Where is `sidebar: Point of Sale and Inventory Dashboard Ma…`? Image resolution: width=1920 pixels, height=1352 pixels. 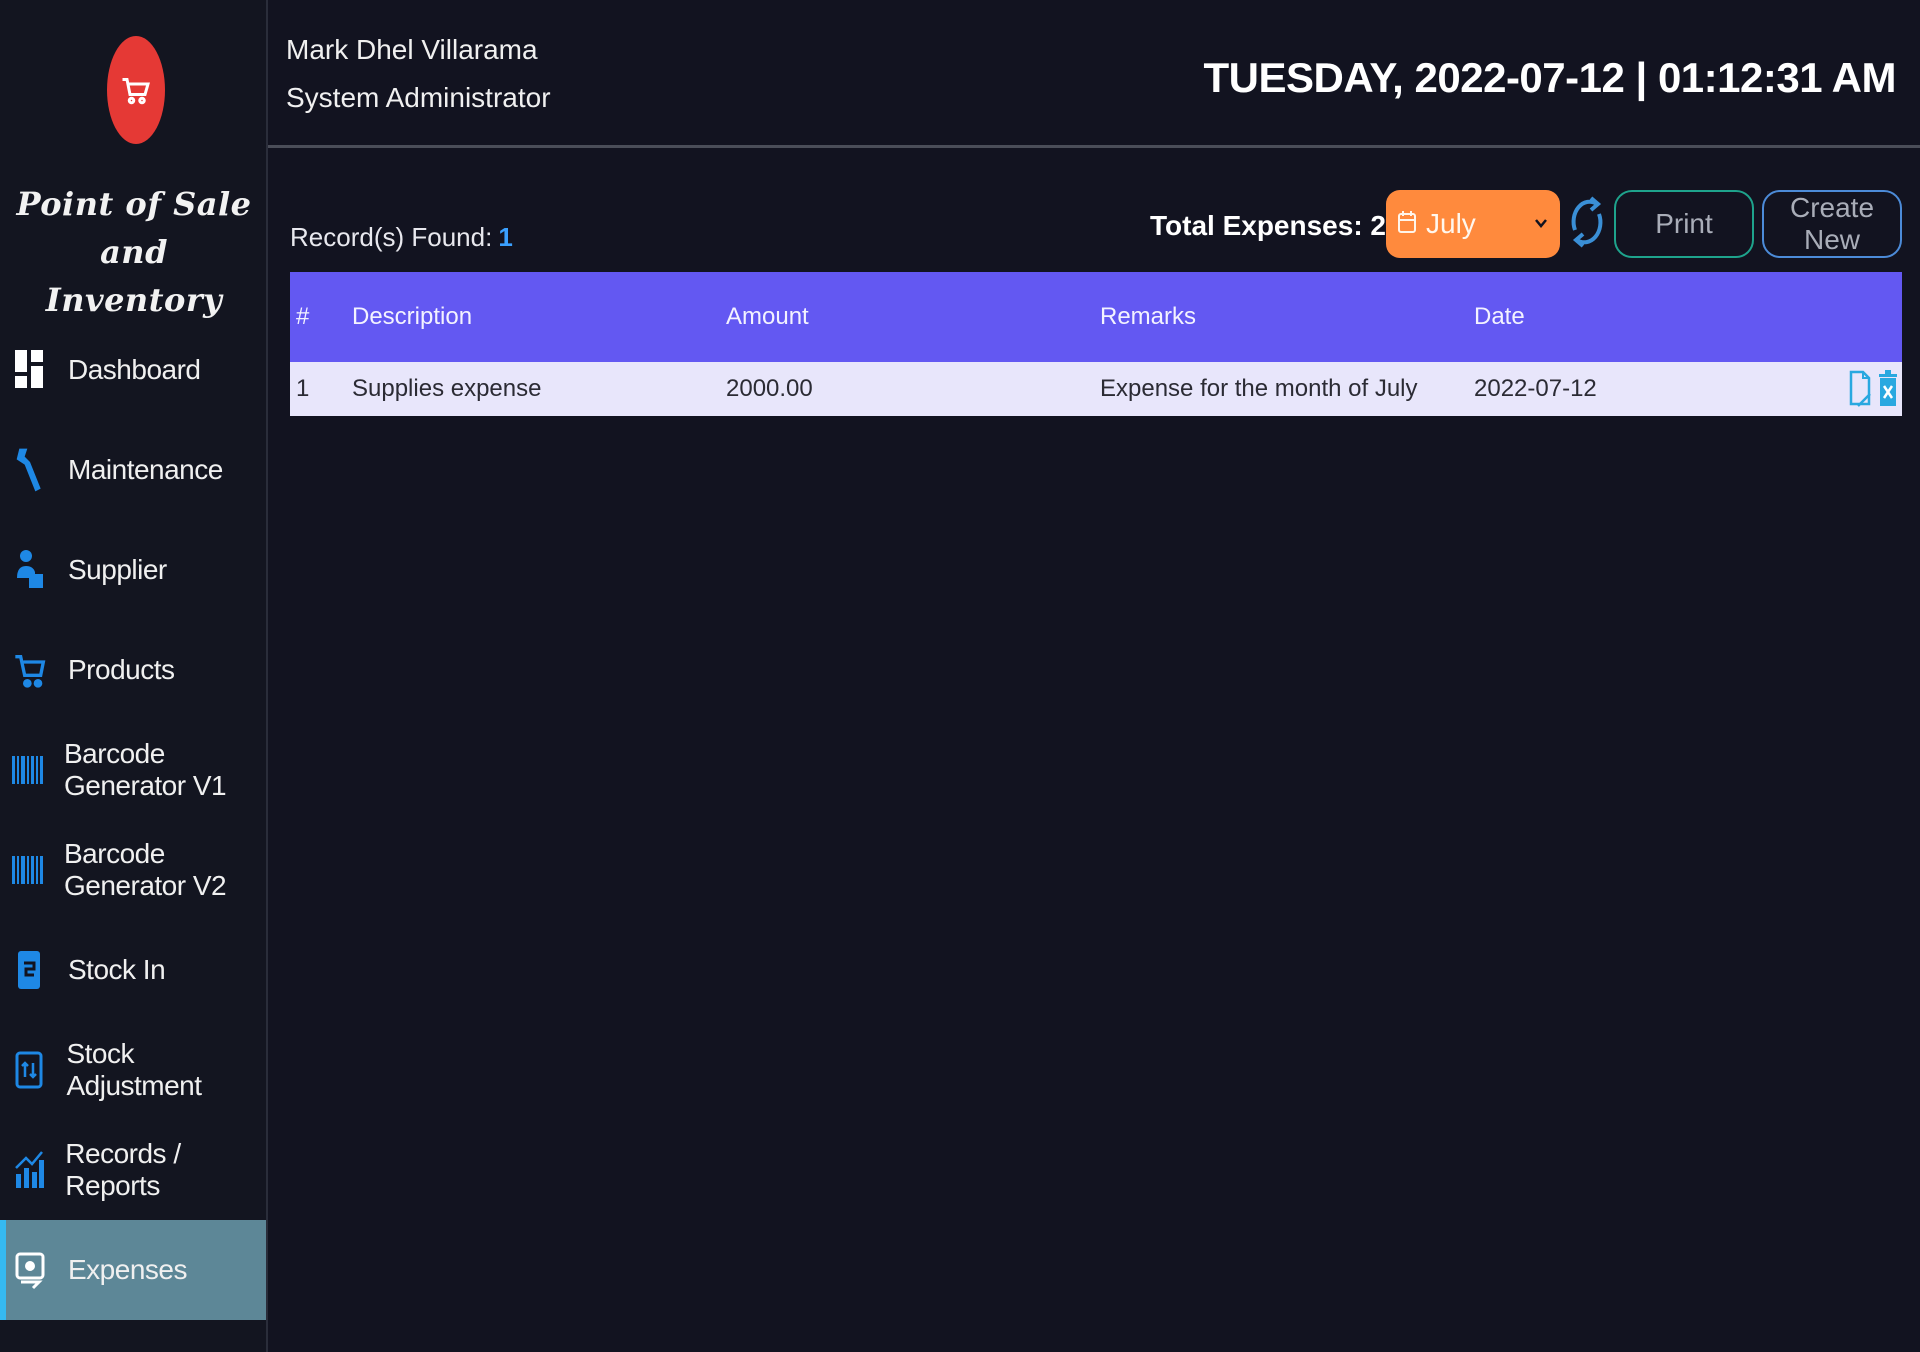
sidebar: Point of Sale and Inventory Dashboard Ma… is located at coordinates (134, 676).